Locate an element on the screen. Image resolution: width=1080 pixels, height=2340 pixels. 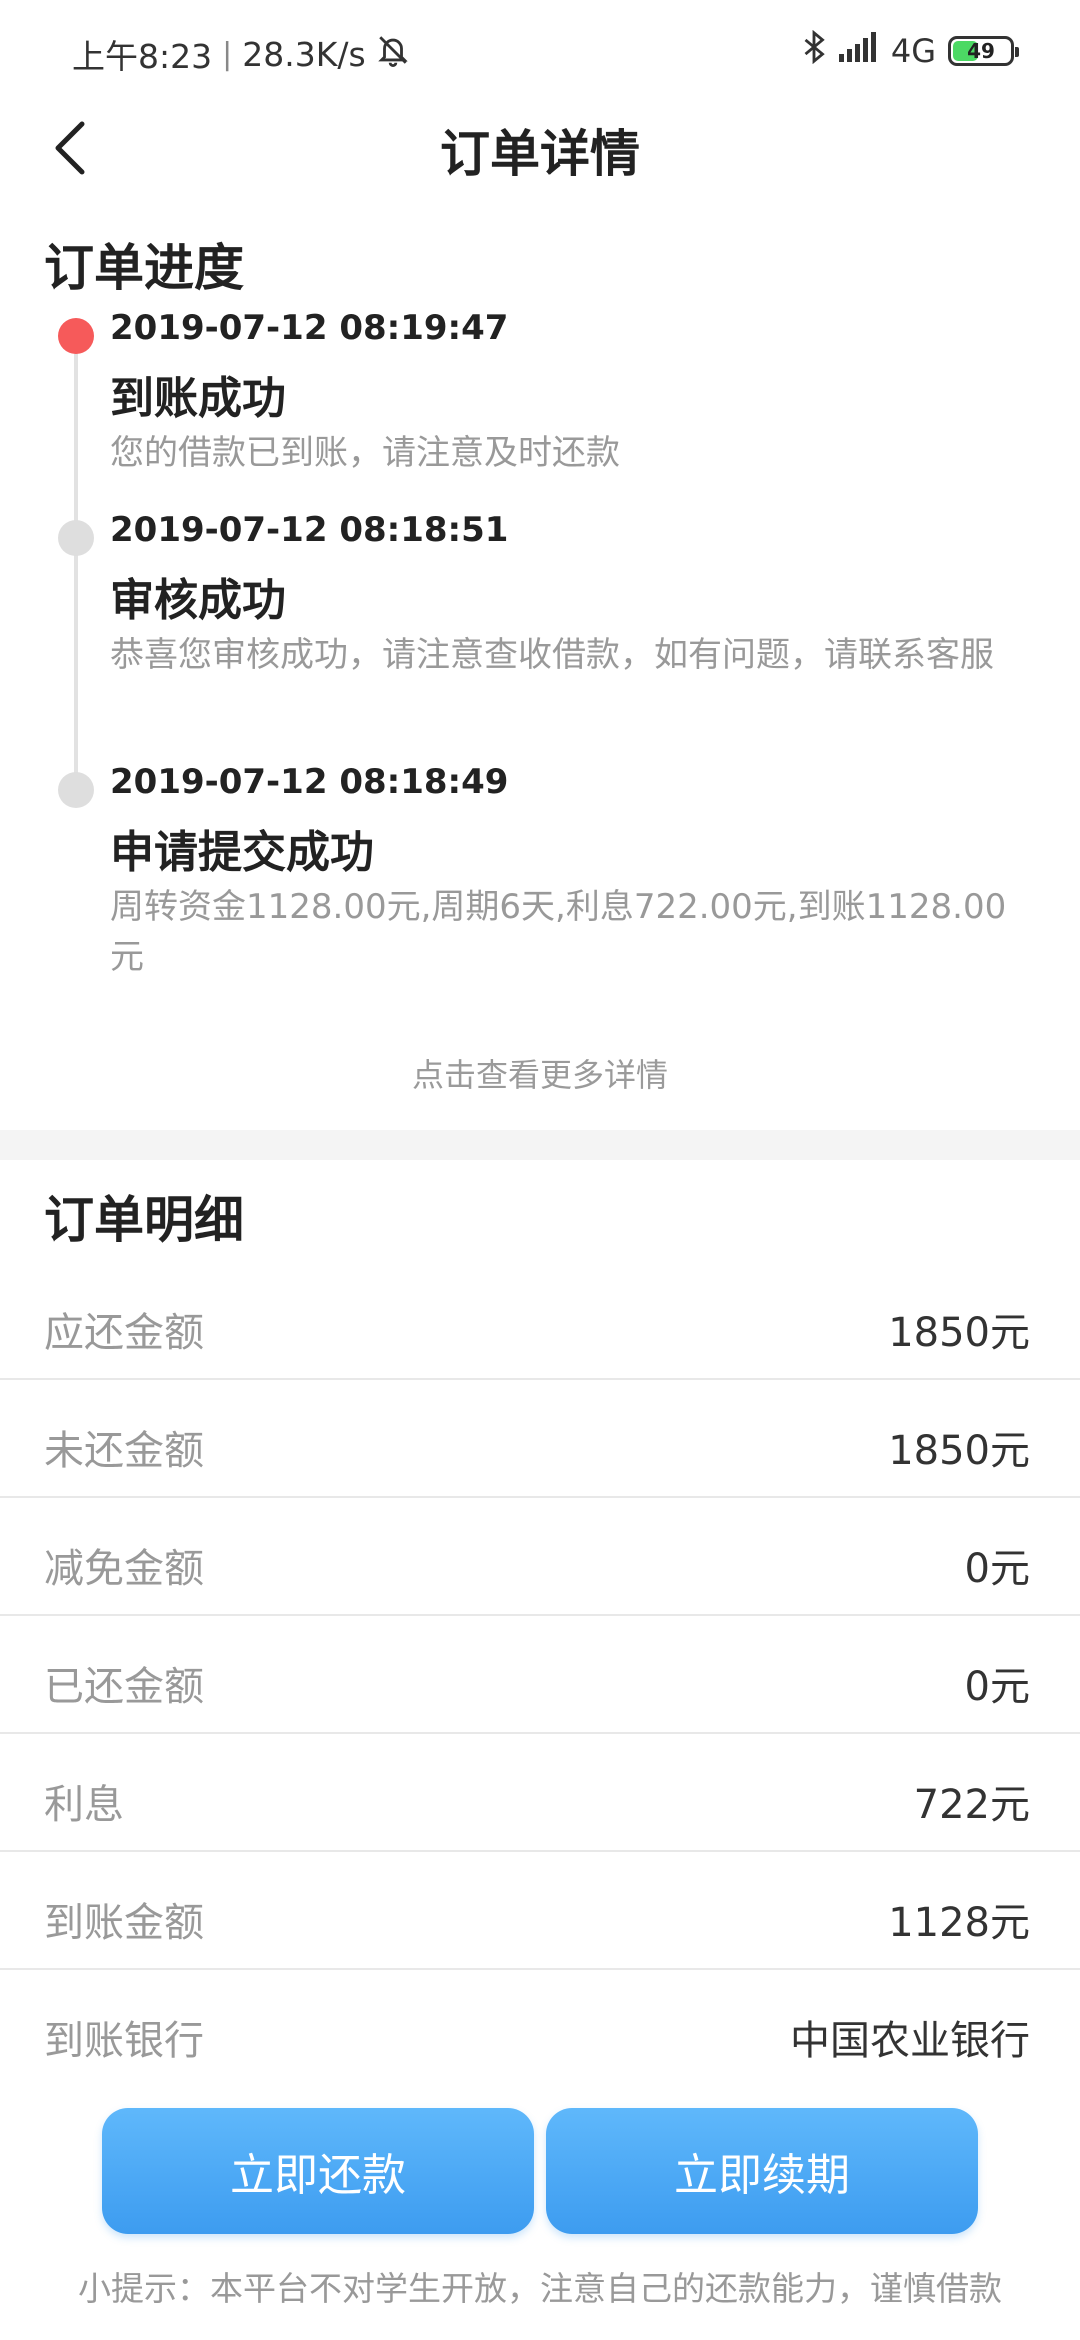
renew-now-button: 立即续期 is located at coordinates (762, 2171).